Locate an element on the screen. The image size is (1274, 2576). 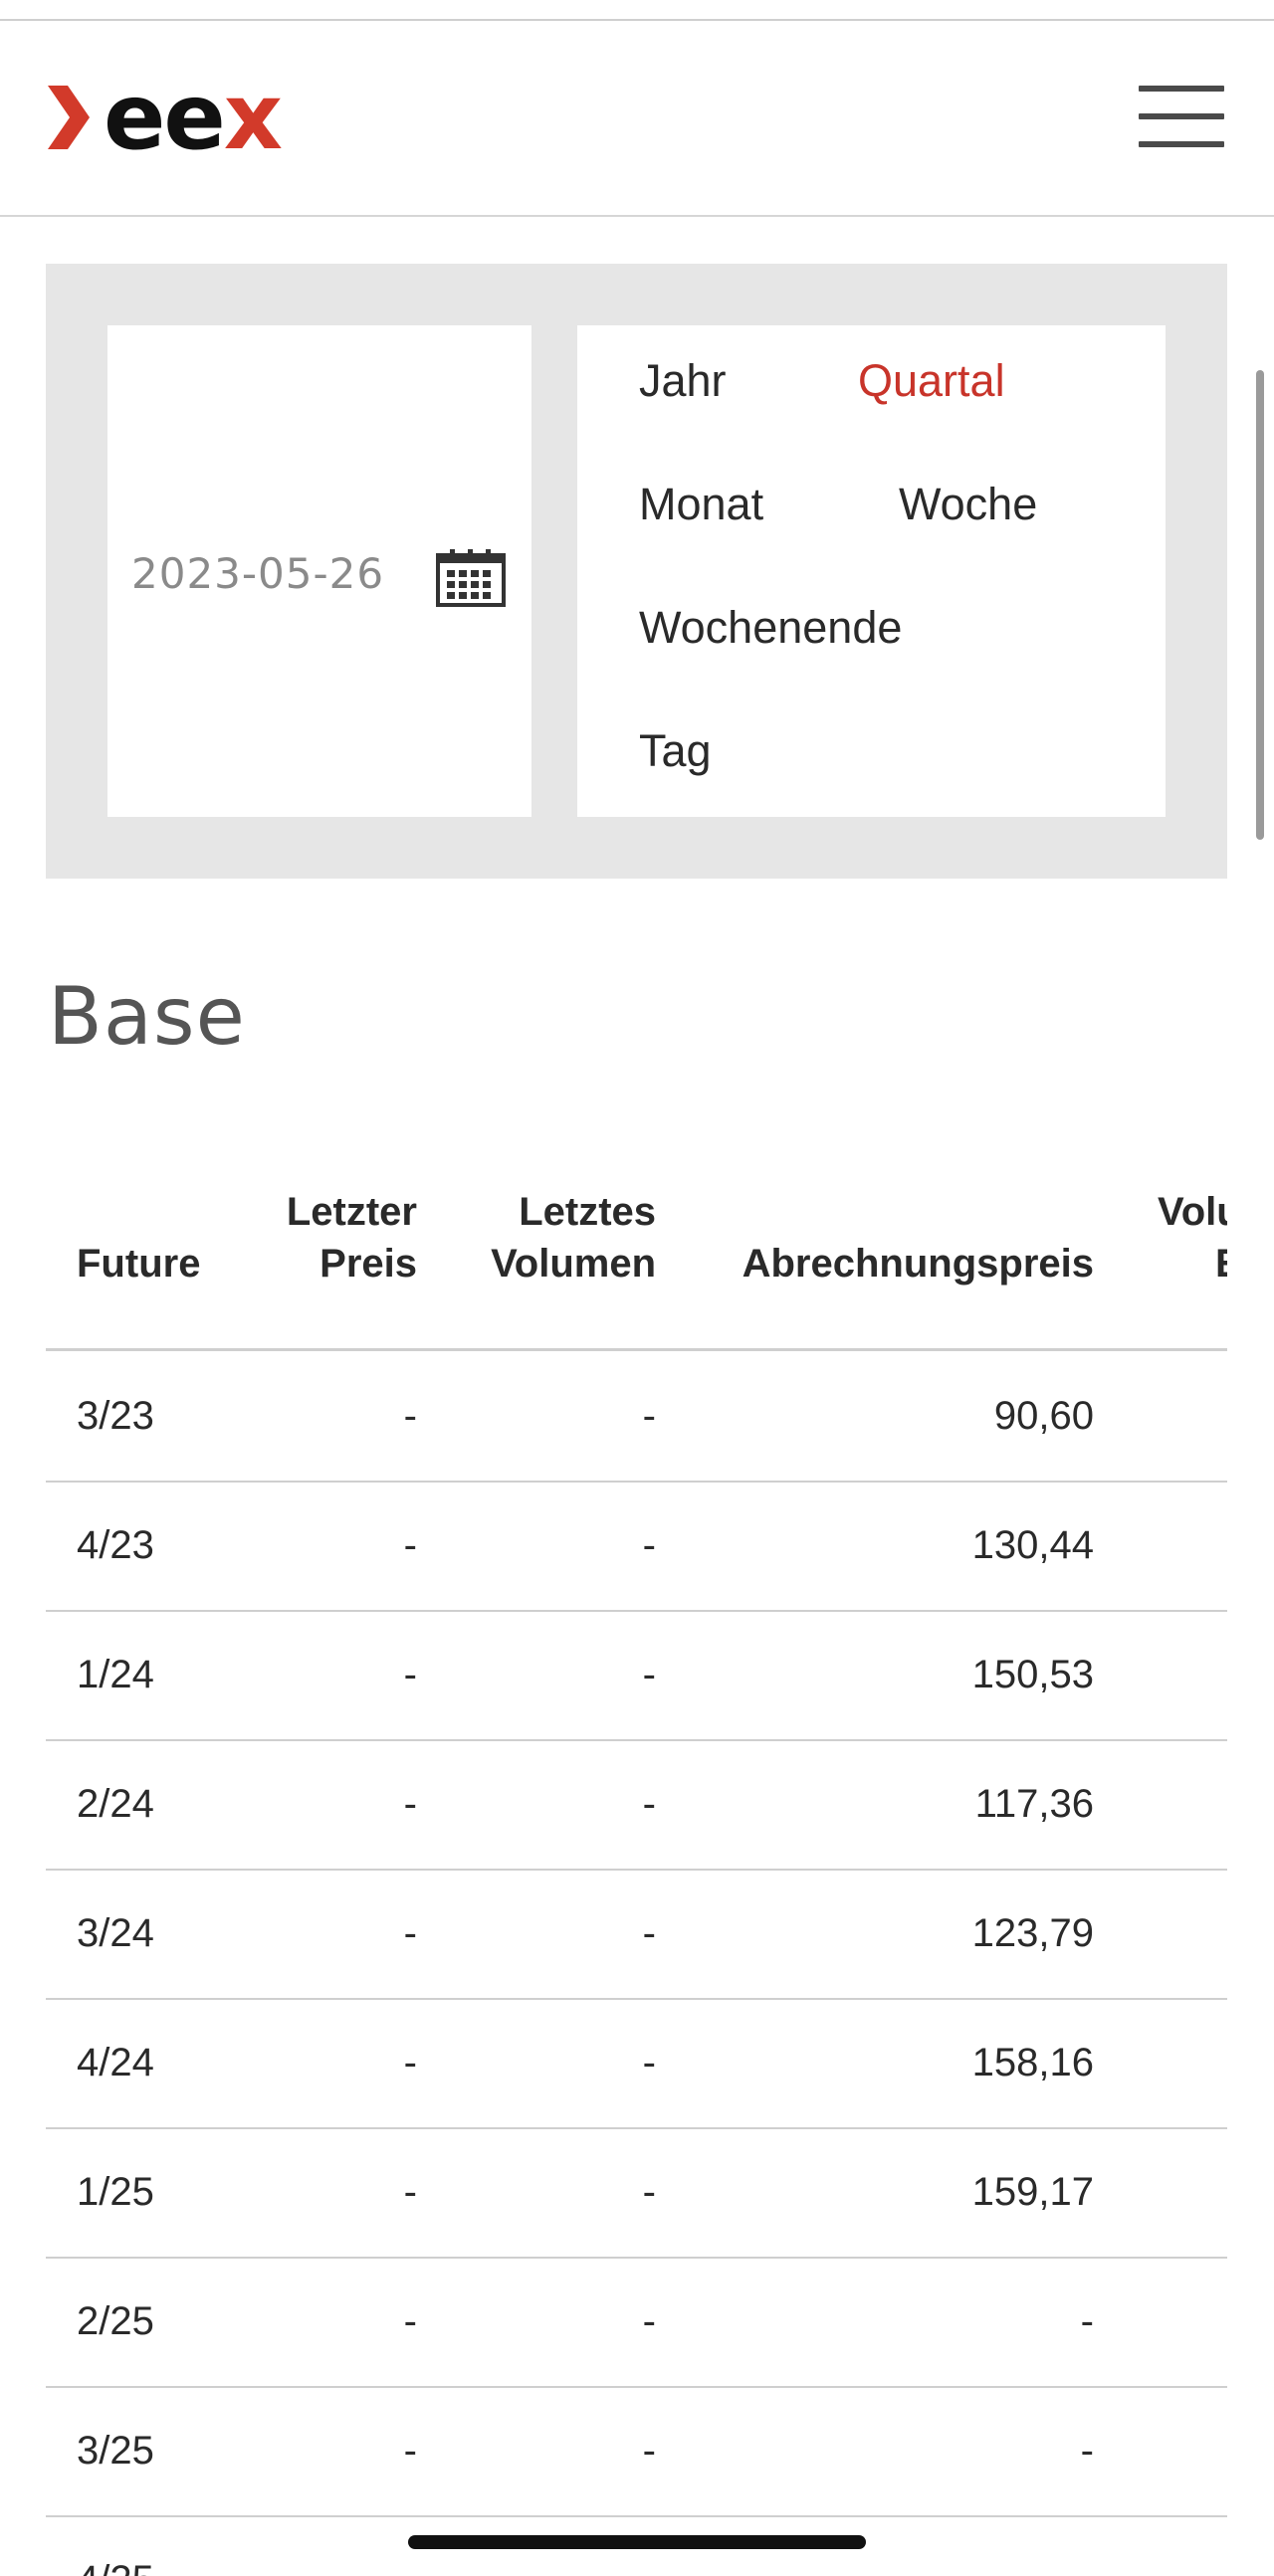
home-indicator is located at coordinates (637, 2542).